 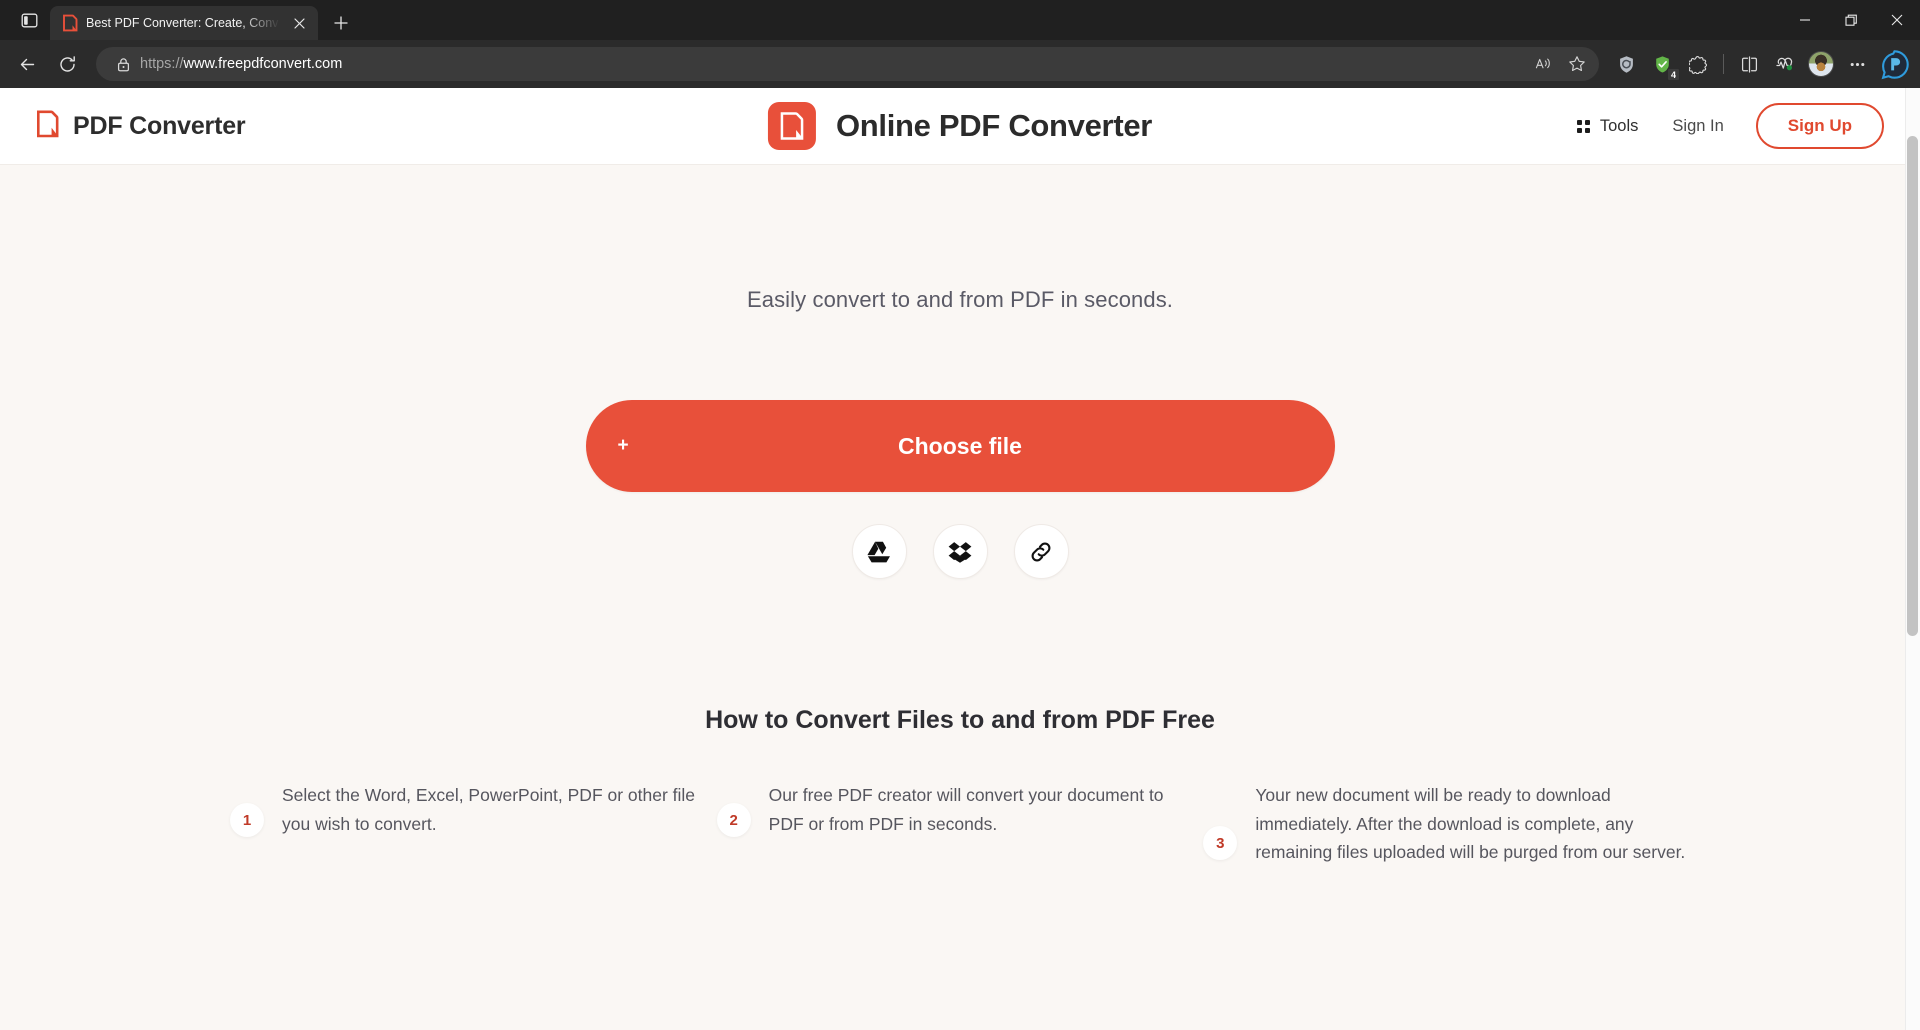 What do you see at coordinates (1041, 551) in the screenshot?
I see `url-link-icon` at bounding box center [1041, 551].